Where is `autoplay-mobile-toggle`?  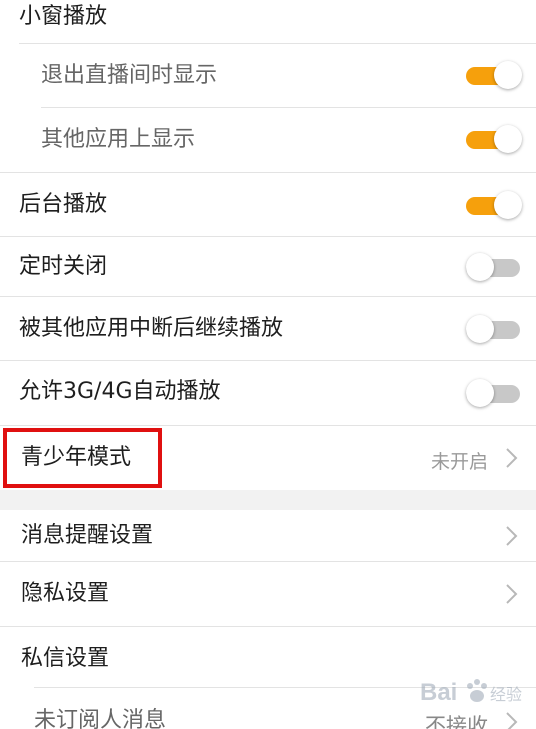
autoplay-mobile-toggle is located at coordinates (494, 393).